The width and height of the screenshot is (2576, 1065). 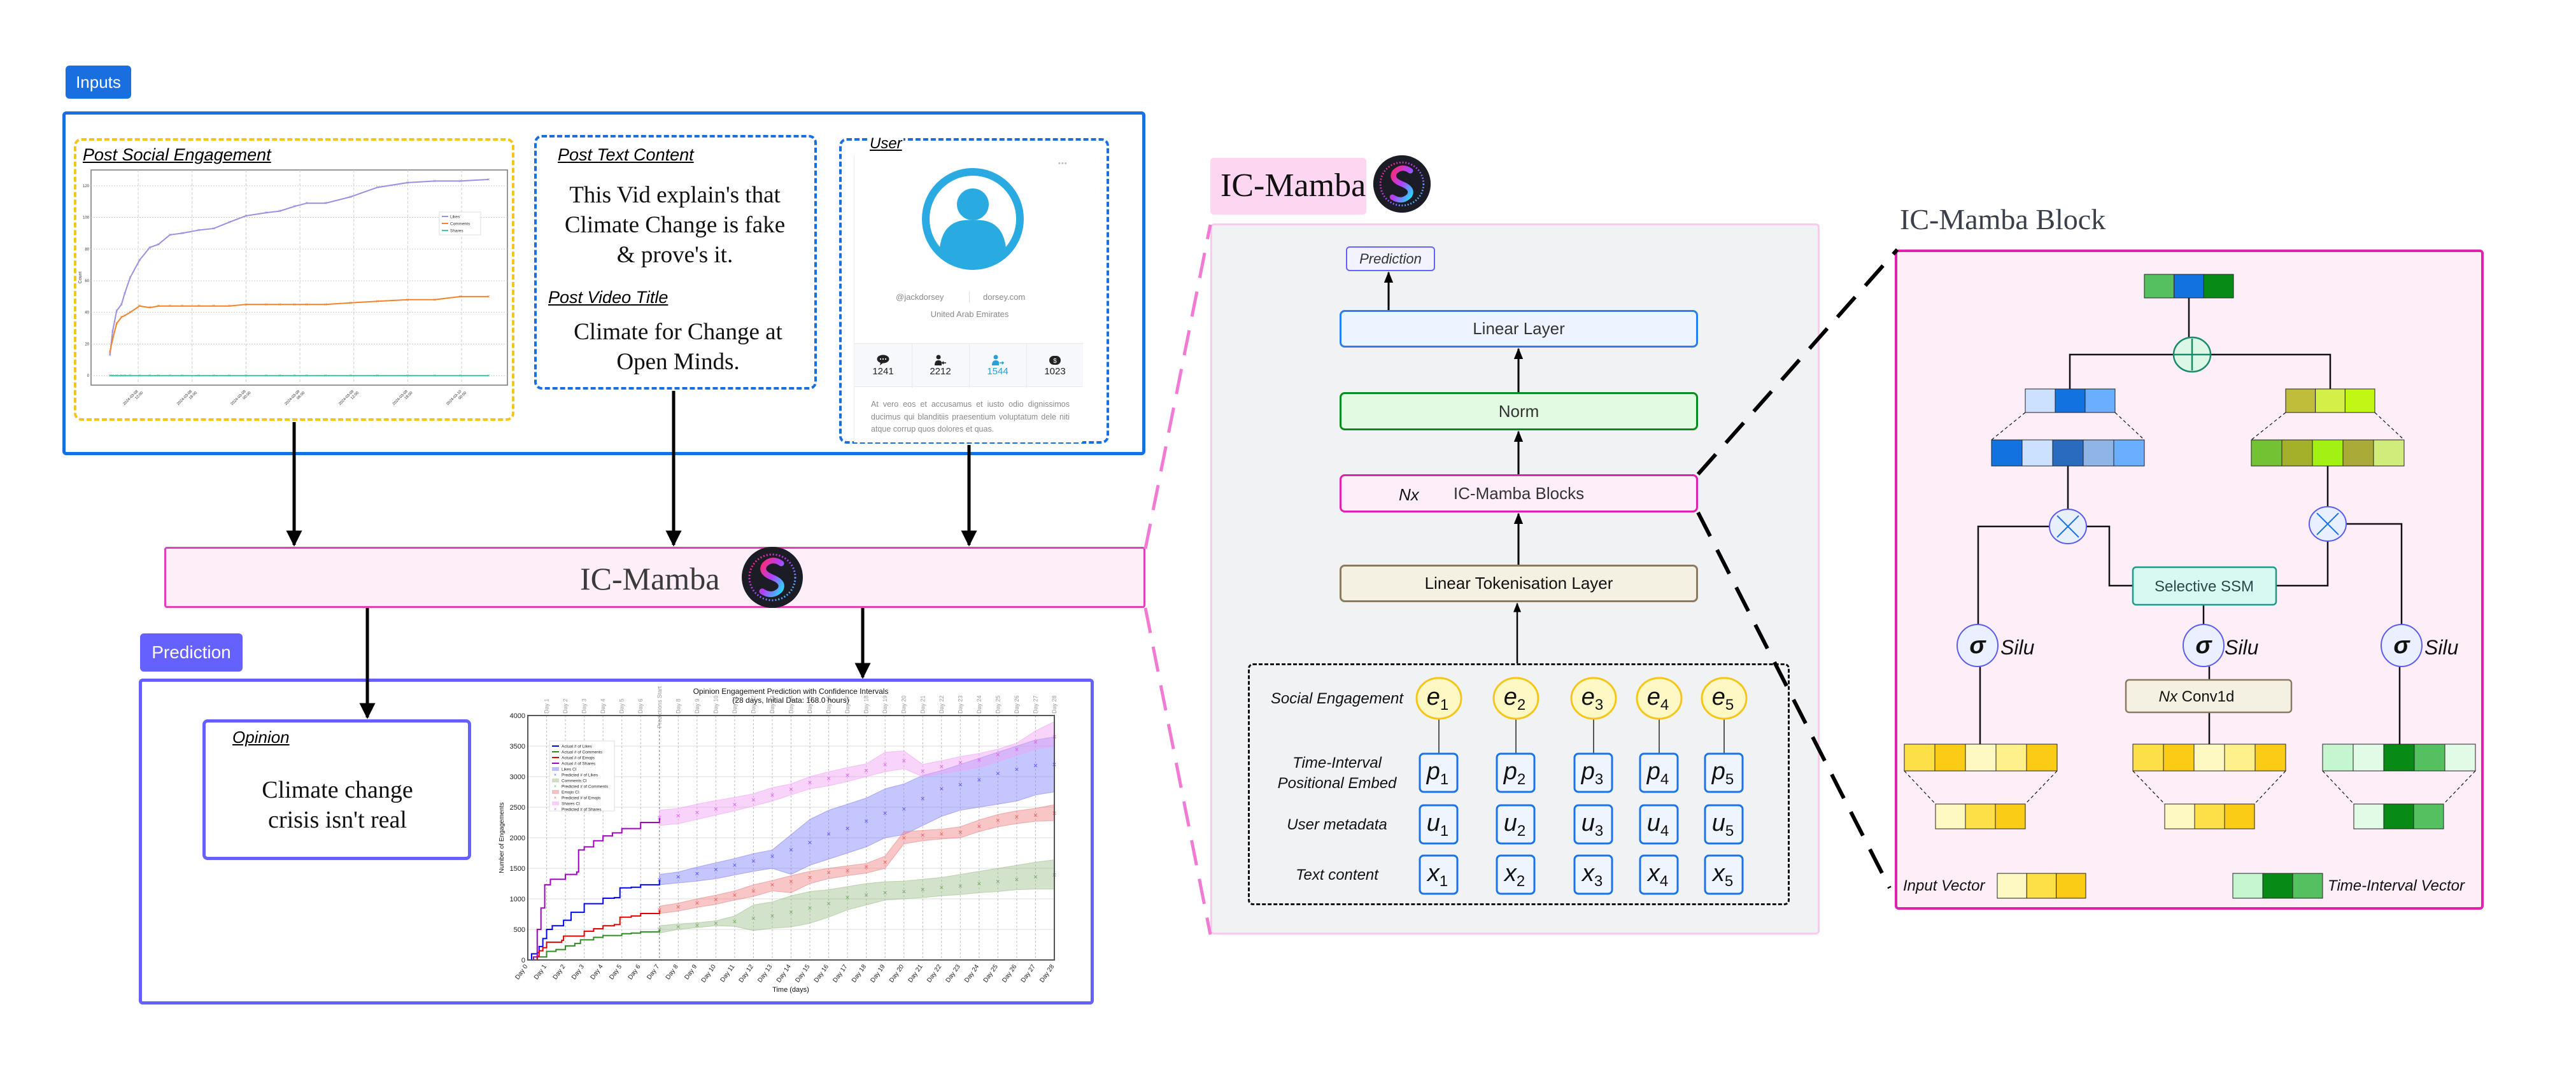 What do you see at coordinates (953, 973) in the screenshot?
I see `x-tick-label: Day 23` at bounding box center [953, 973].